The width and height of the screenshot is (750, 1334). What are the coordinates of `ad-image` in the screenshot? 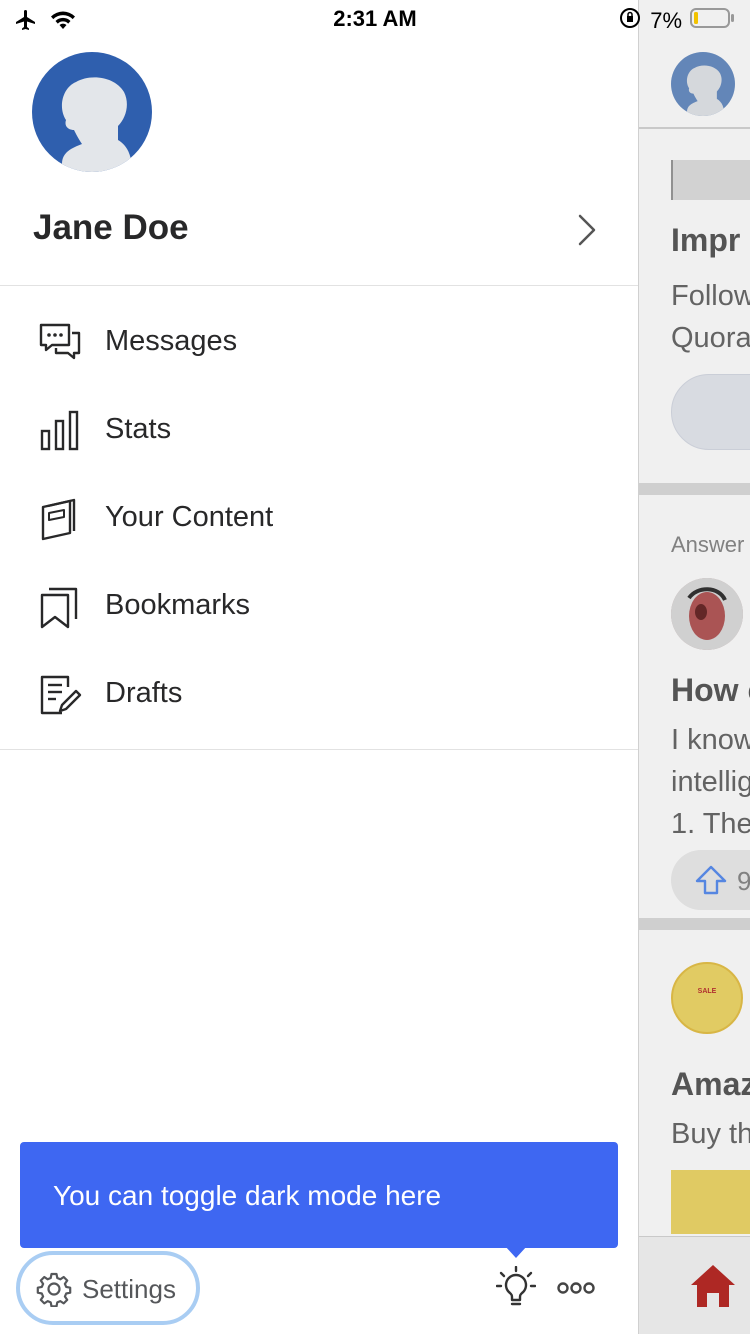 It's located at (710, 1202).